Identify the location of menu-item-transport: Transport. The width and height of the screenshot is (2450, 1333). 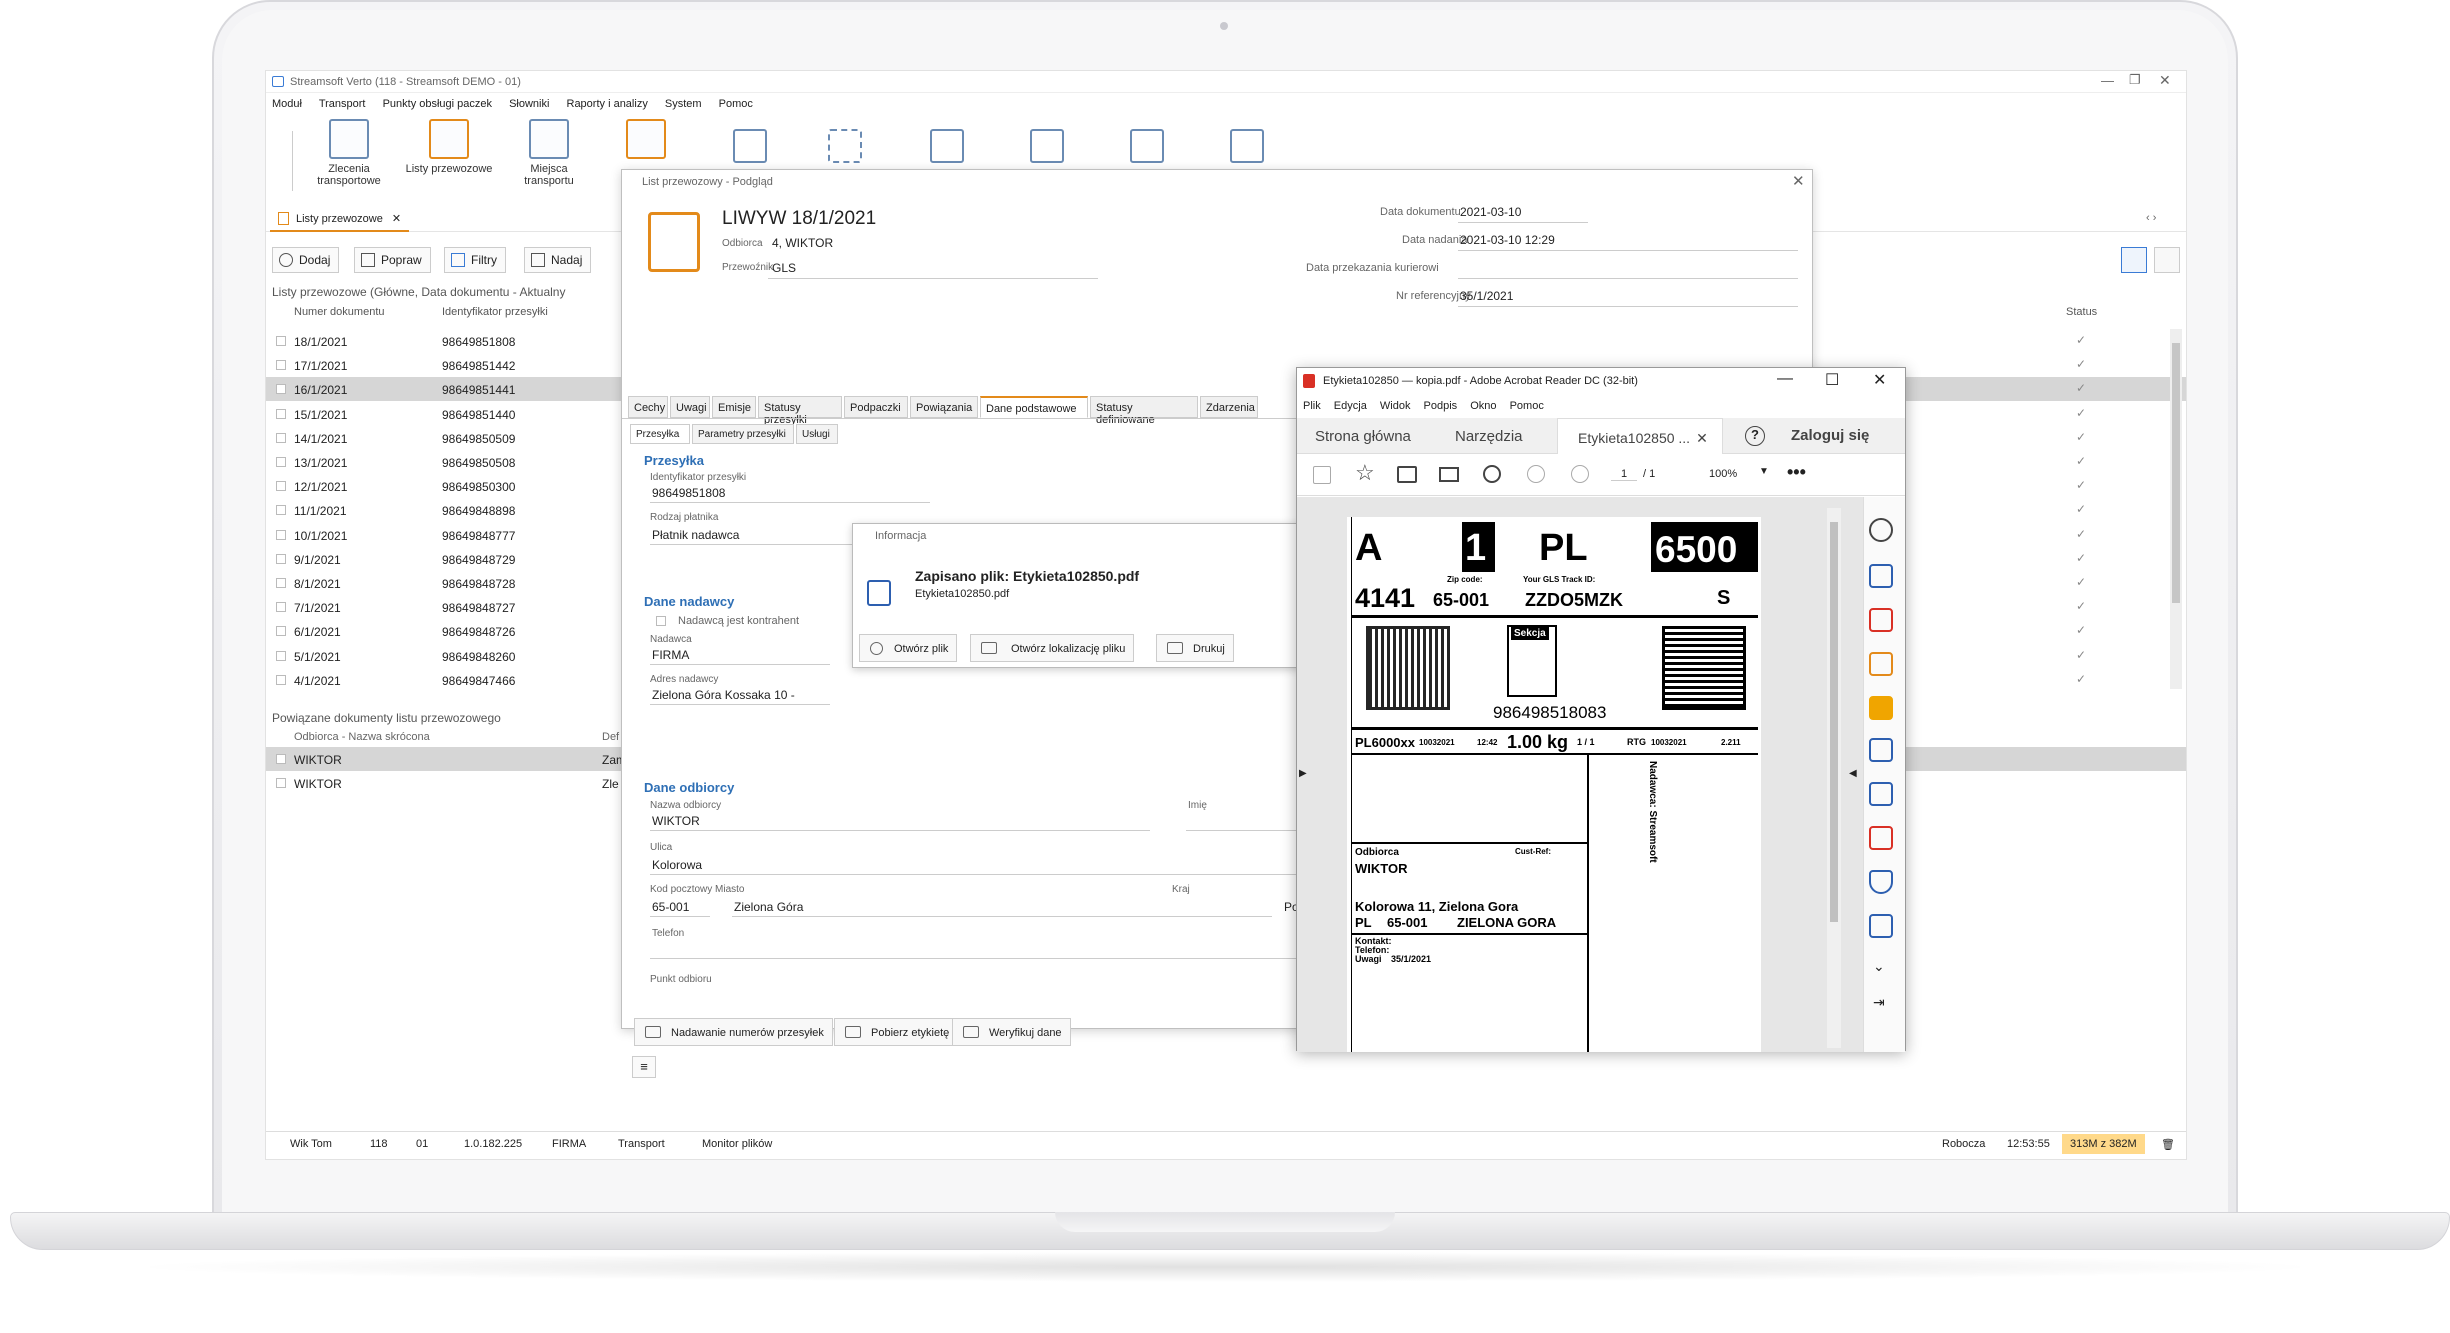
(342, 104).